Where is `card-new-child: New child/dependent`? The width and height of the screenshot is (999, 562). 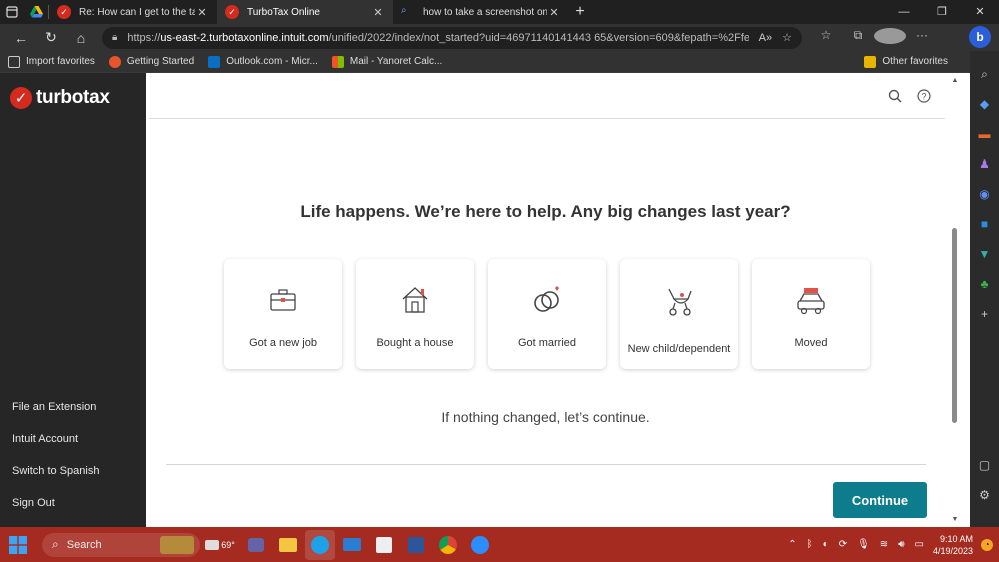 card-new-child: New child/dependent is located at coordinates (679, 314).